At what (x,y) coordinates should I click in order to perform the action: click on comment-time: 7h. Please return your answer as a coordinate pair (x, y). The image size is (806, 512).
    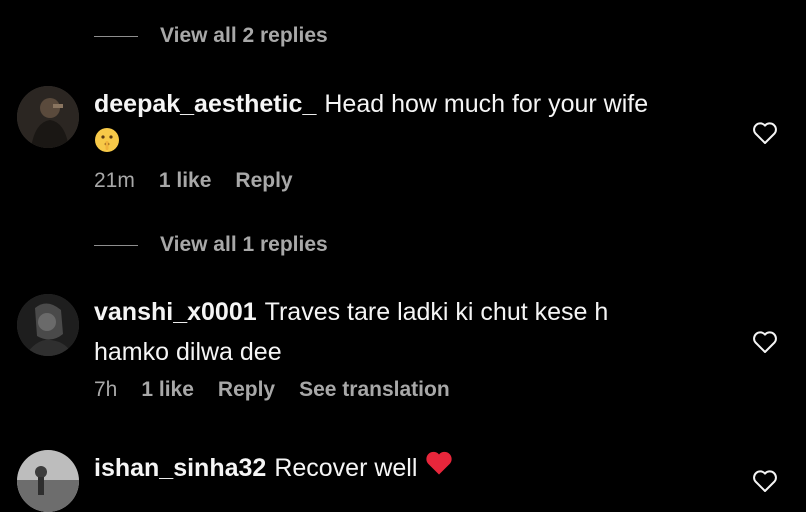
    Looking at the image, I should click on (106, 389).